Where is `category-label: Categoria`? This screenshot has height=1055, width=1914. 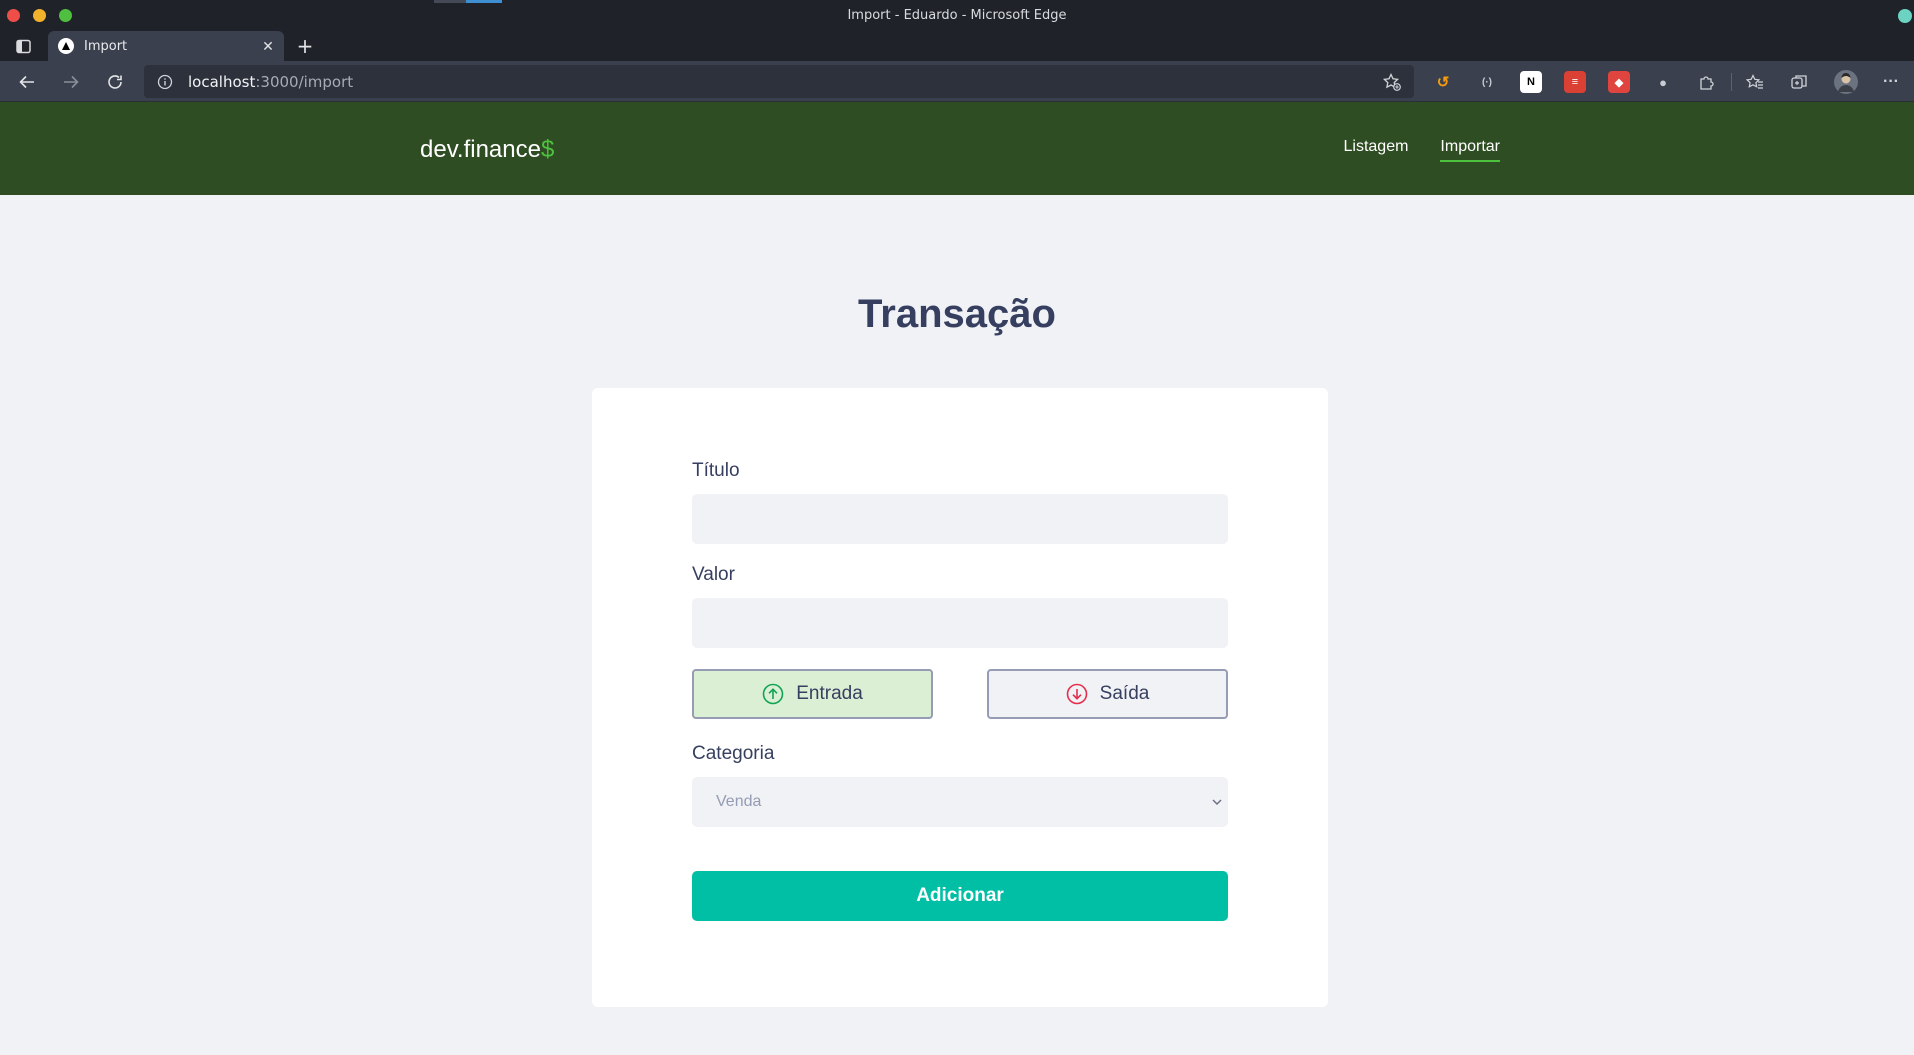
category-label: Categoria is located at coordinates (733, 753).